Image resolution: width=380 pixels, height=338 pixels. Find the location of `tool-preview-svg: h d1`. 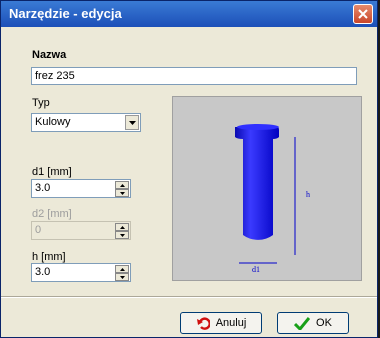

tool-preview-svg: h d1 is located at coordinates (272, 199).